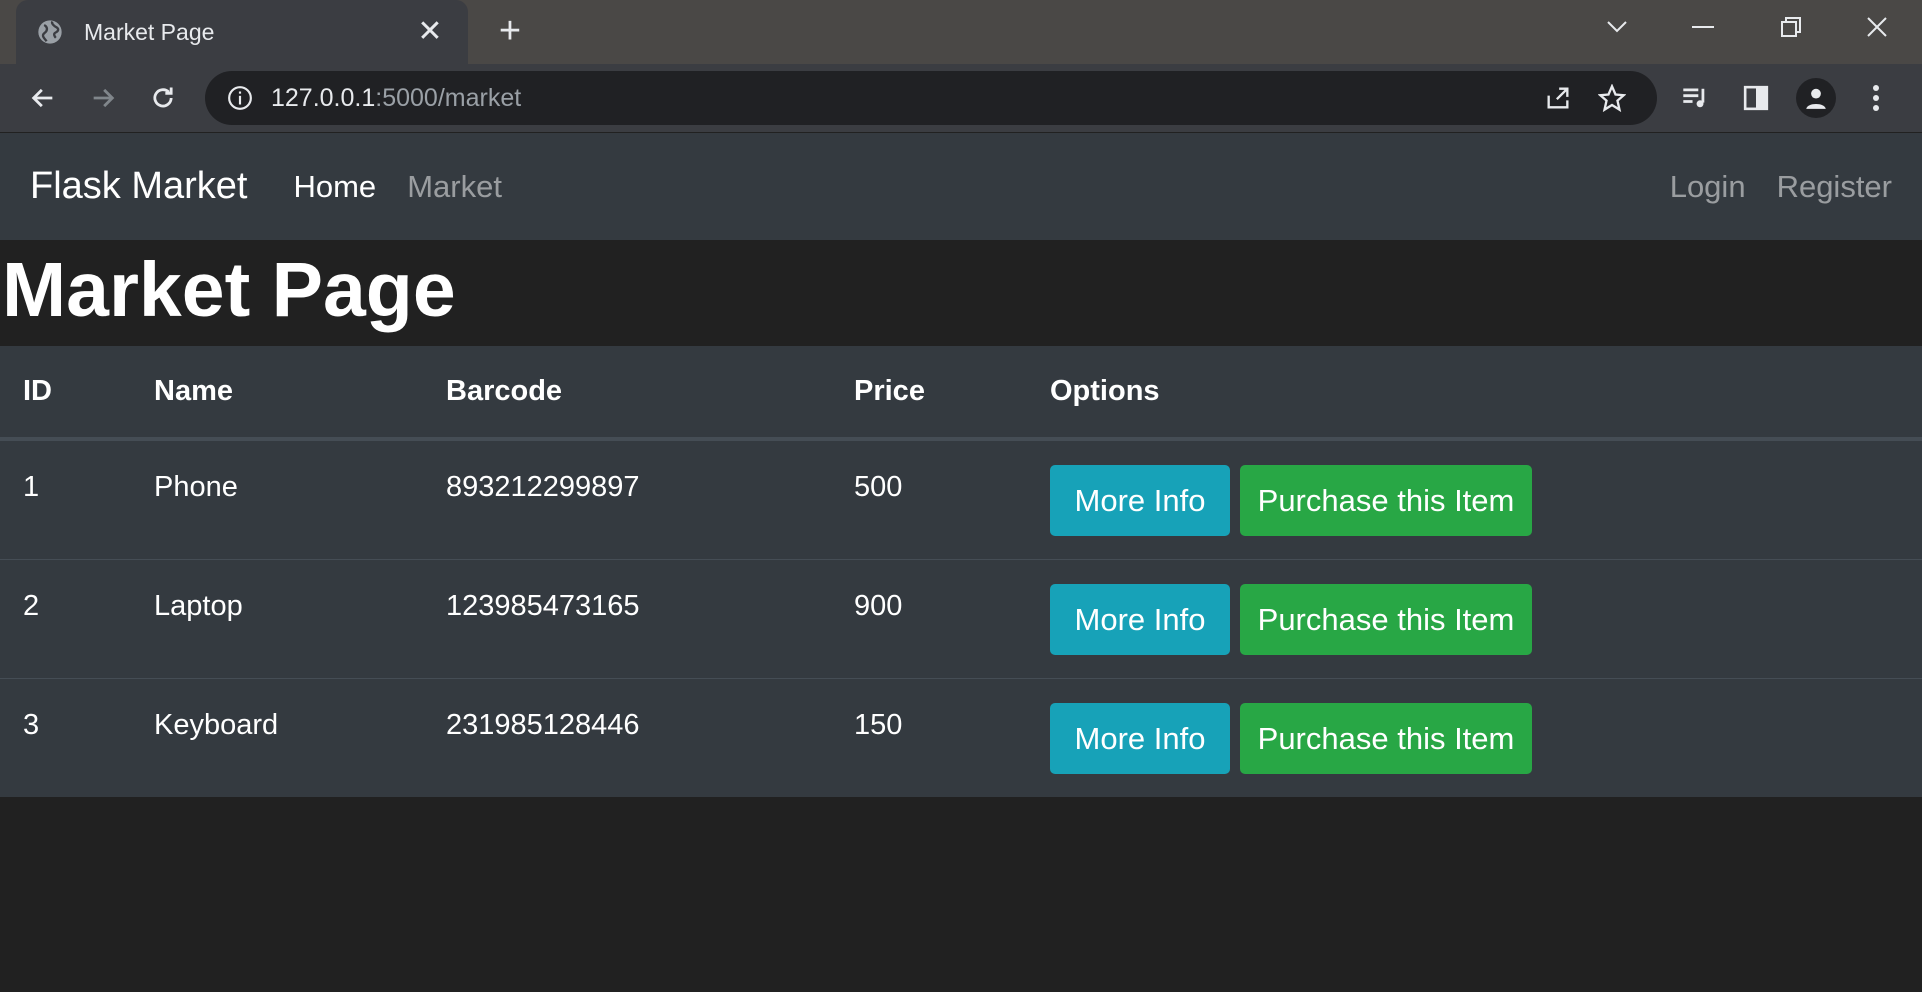 The width and height of the screenshot is (1922, 992). I want to click on browser-toolbar: 127.0.0.1:5000/market, so click(961, 98).